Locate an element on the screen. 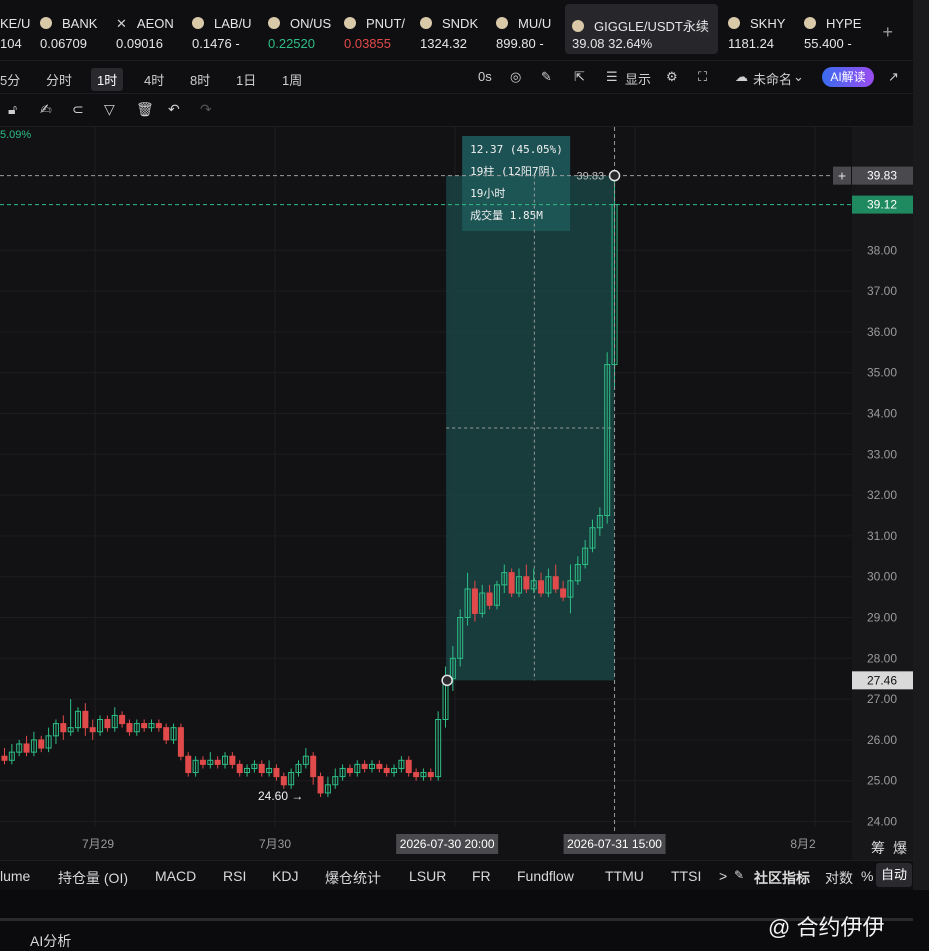 The image size is (929, 951). ai-analysis-tab: AI分析 is located at coordinates (50, 941).